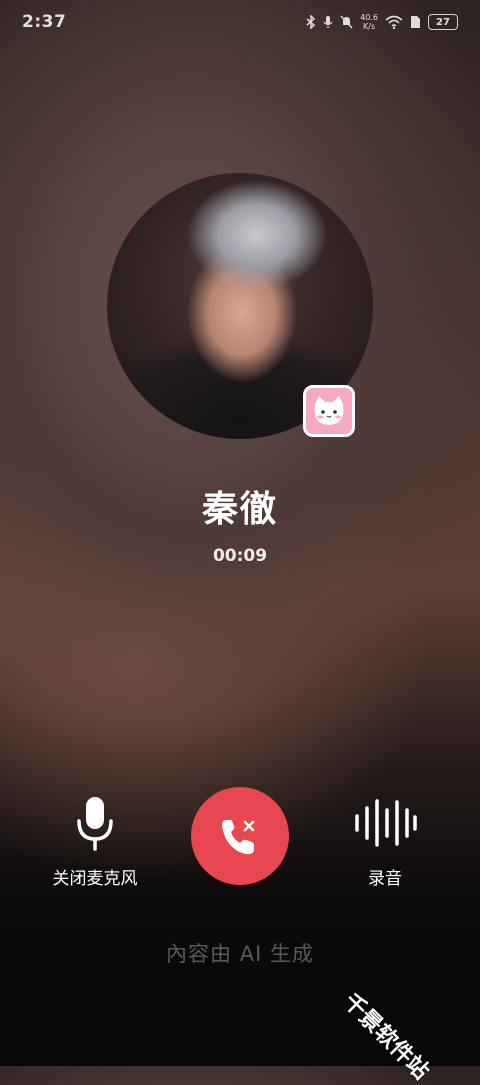  Describe the element at coordinates (239, 509) in the screenshot. I see `contact-name: 秦徹` at that location.